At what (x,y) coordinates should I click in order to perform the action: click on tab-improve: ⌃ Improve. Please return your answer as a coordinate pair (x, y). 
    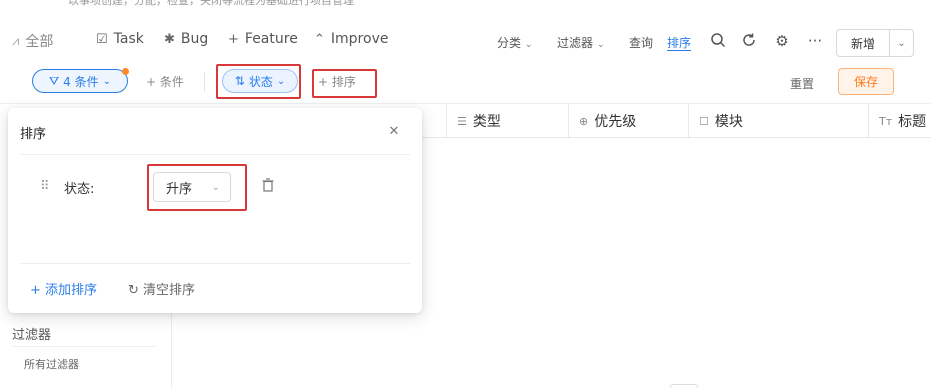
    Looking at the image, I should click on (351, 39).